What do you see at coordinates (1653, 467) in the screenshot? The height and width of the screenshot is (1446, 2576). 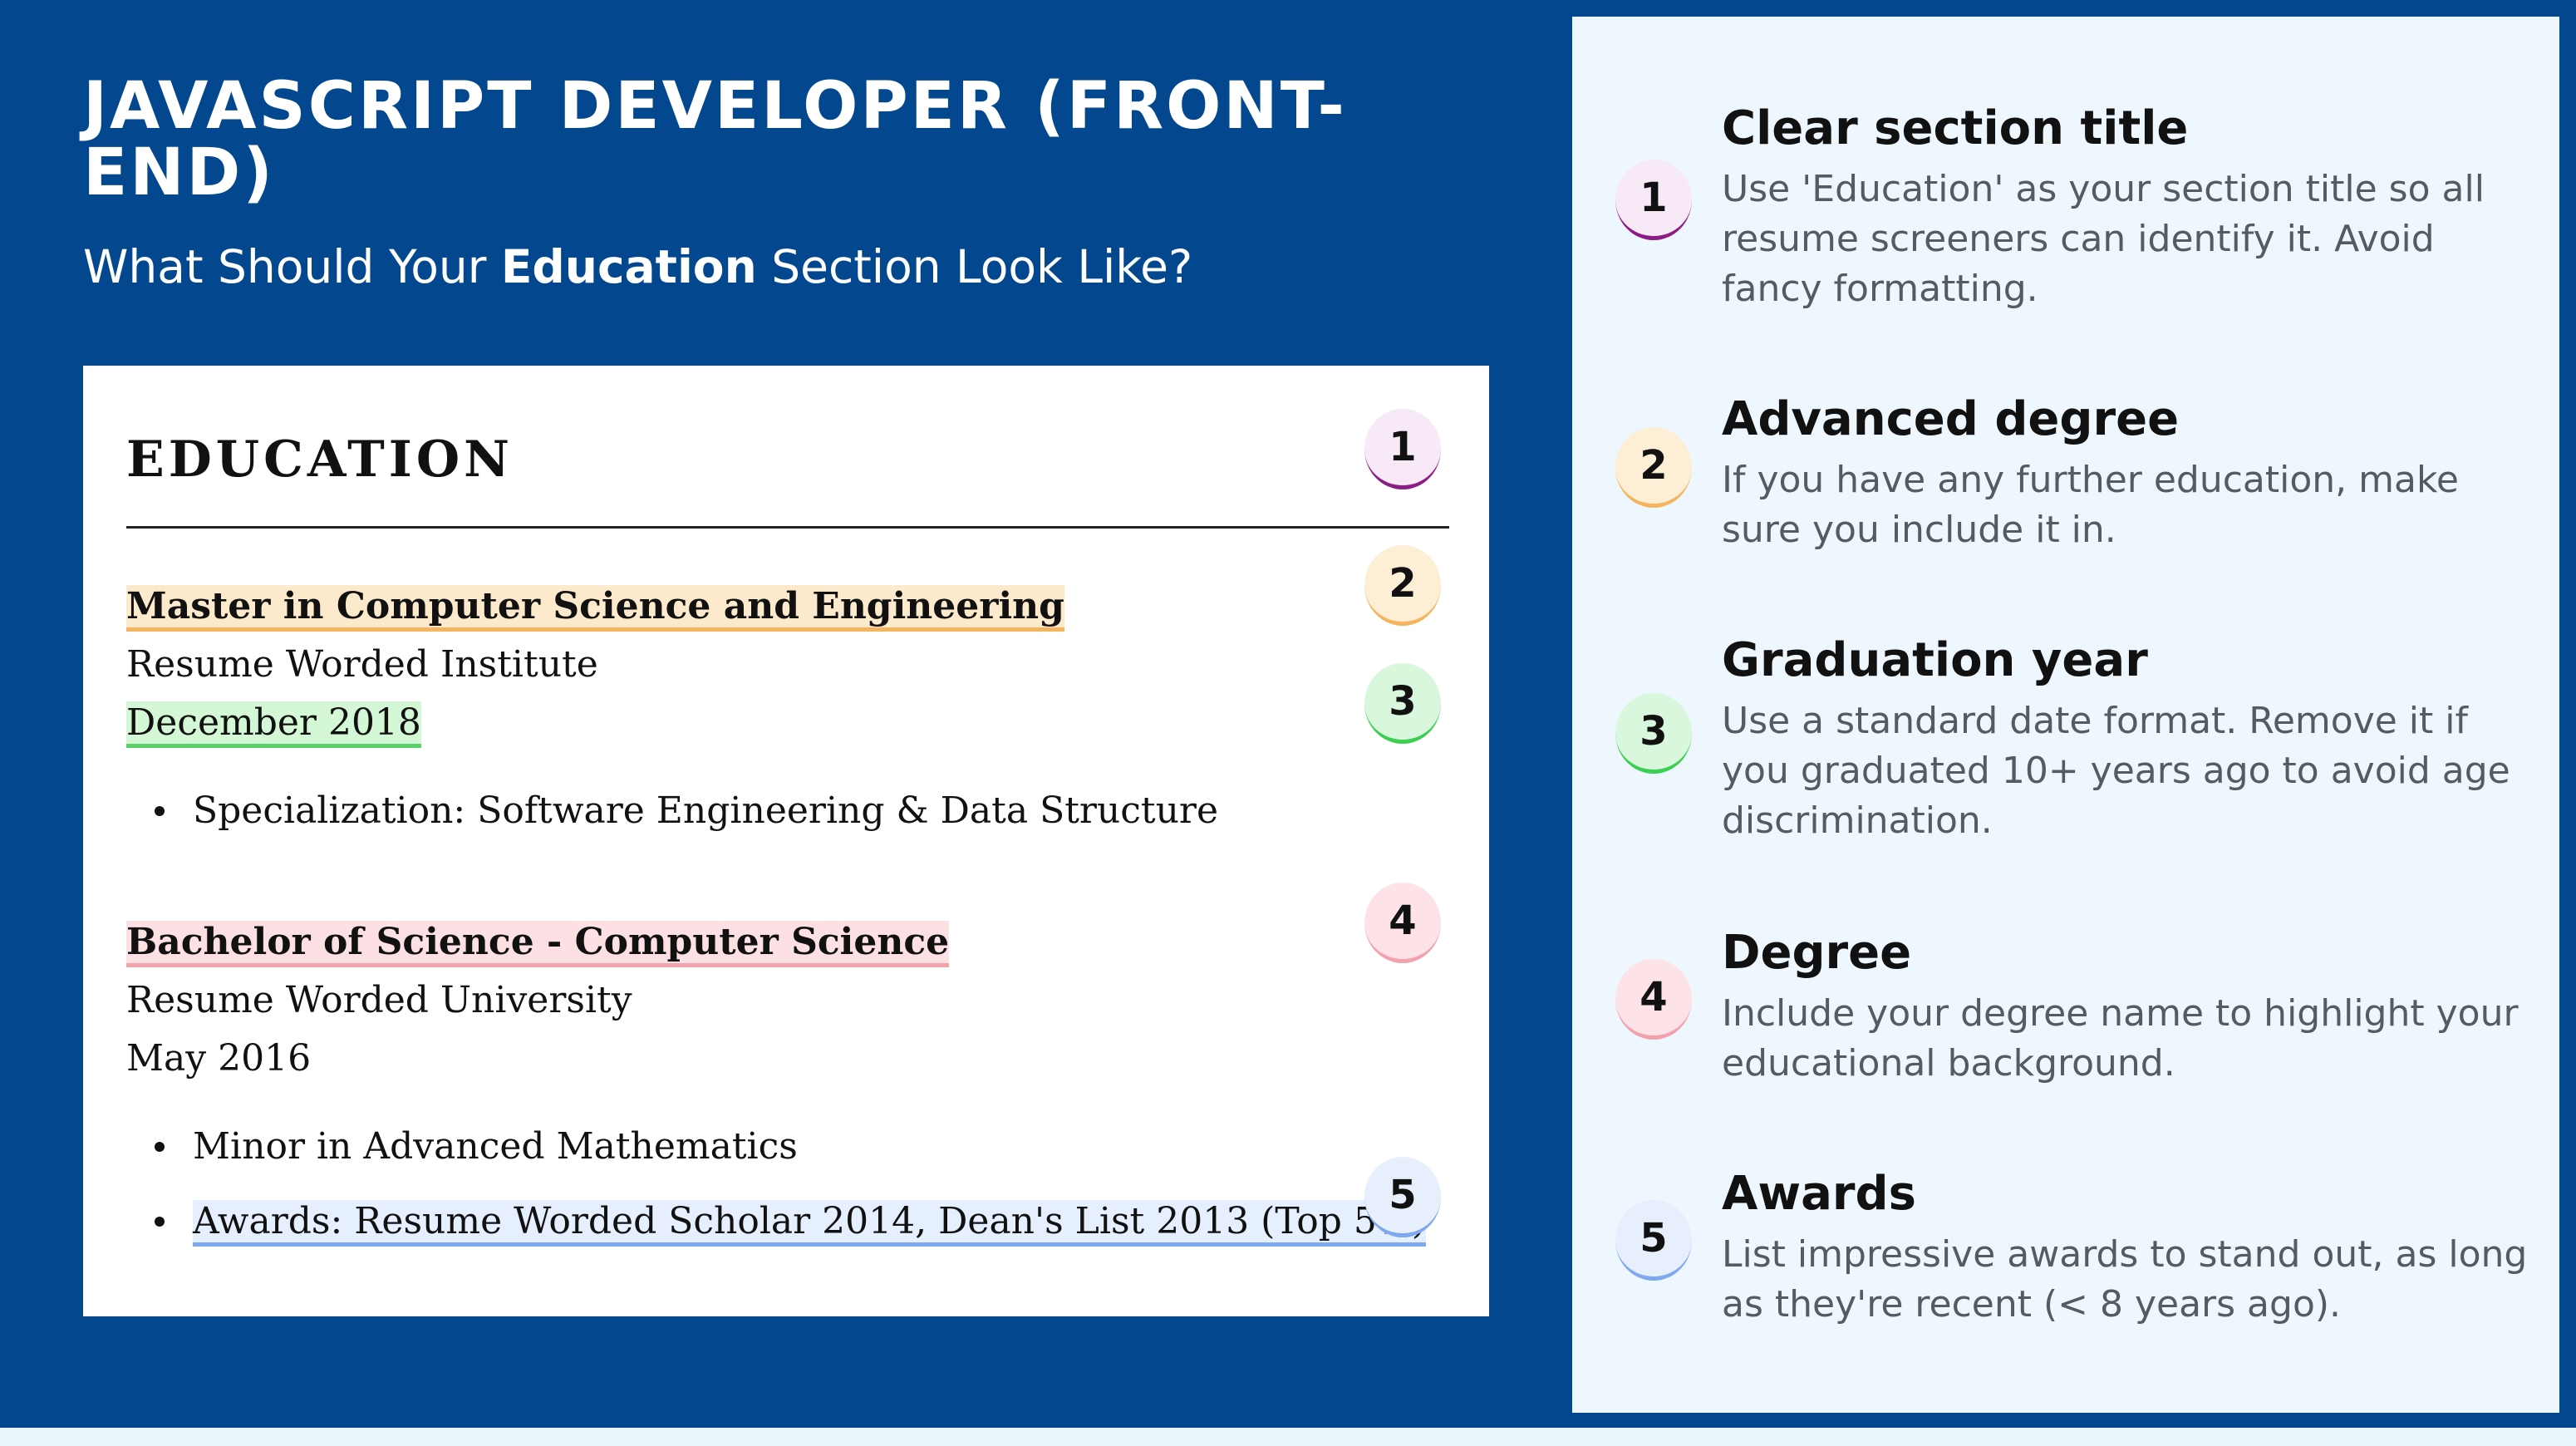 I see `tip-badge-2: 2` at bounding box center [1653, 467].